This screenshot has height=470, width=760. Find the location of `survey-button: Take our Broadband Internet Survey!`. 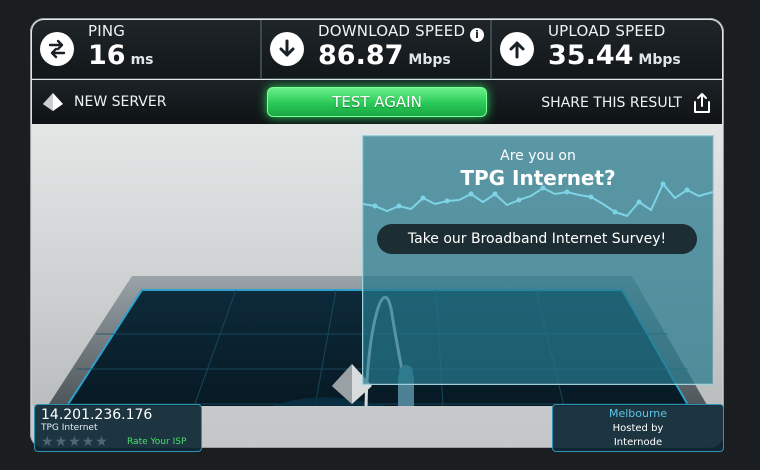

survey-button: Take our Broadband Internet Survey! is located at coordinates (537, 239).